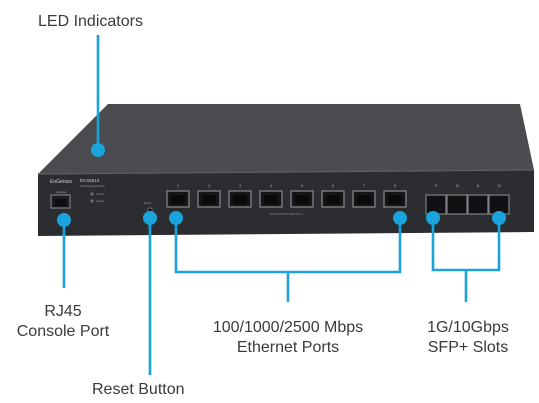 This screenshot has width=539, height=403. I want to click on device-brand: EnGenius, so click(61, 182).